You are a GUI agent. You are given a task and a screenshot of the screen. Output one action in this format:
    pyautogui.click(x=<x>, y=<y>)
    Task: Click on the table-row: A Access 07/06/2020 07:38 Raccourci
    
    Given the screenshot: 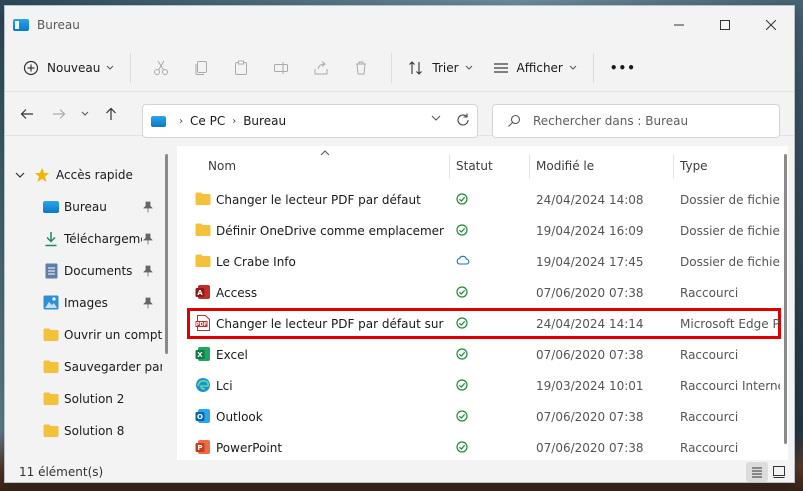 What is the action you would take?
    pyautogui.click(x=482, y=292)
    